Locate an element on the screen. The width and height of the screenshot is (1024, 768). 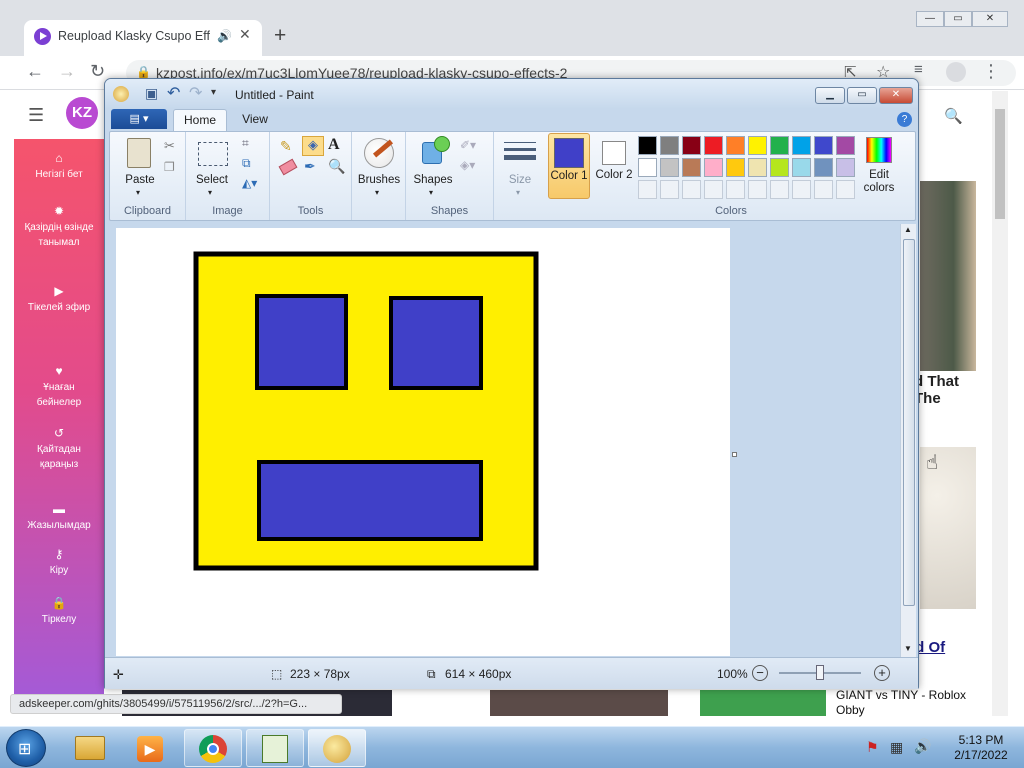
forward-icon: → is located at coordinates (67, 71).